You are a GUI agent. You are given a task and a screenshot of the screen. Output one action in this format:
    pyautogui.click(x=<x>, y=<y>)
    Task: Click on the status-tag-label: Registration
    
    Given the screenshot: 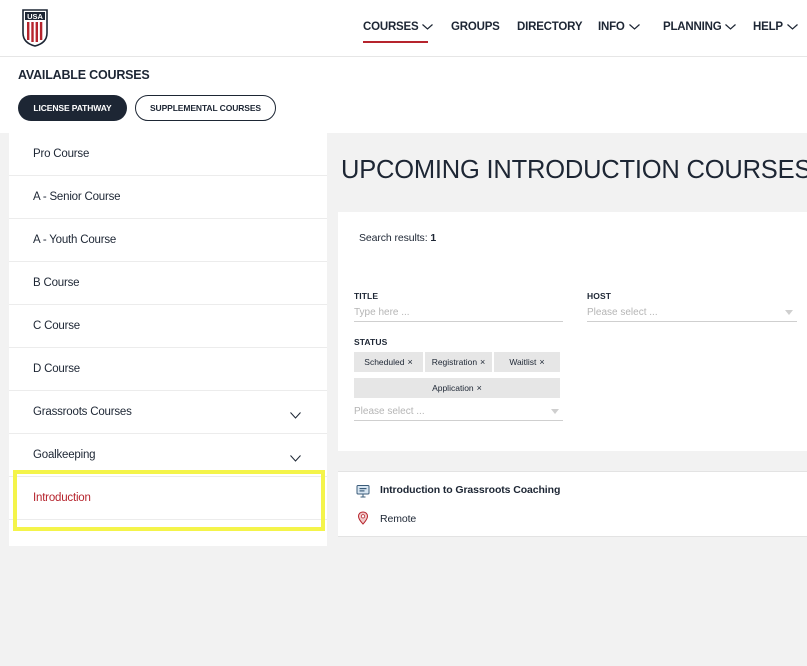 What is the action you would take?
    pyautogui.click(x=454, y=362)
    